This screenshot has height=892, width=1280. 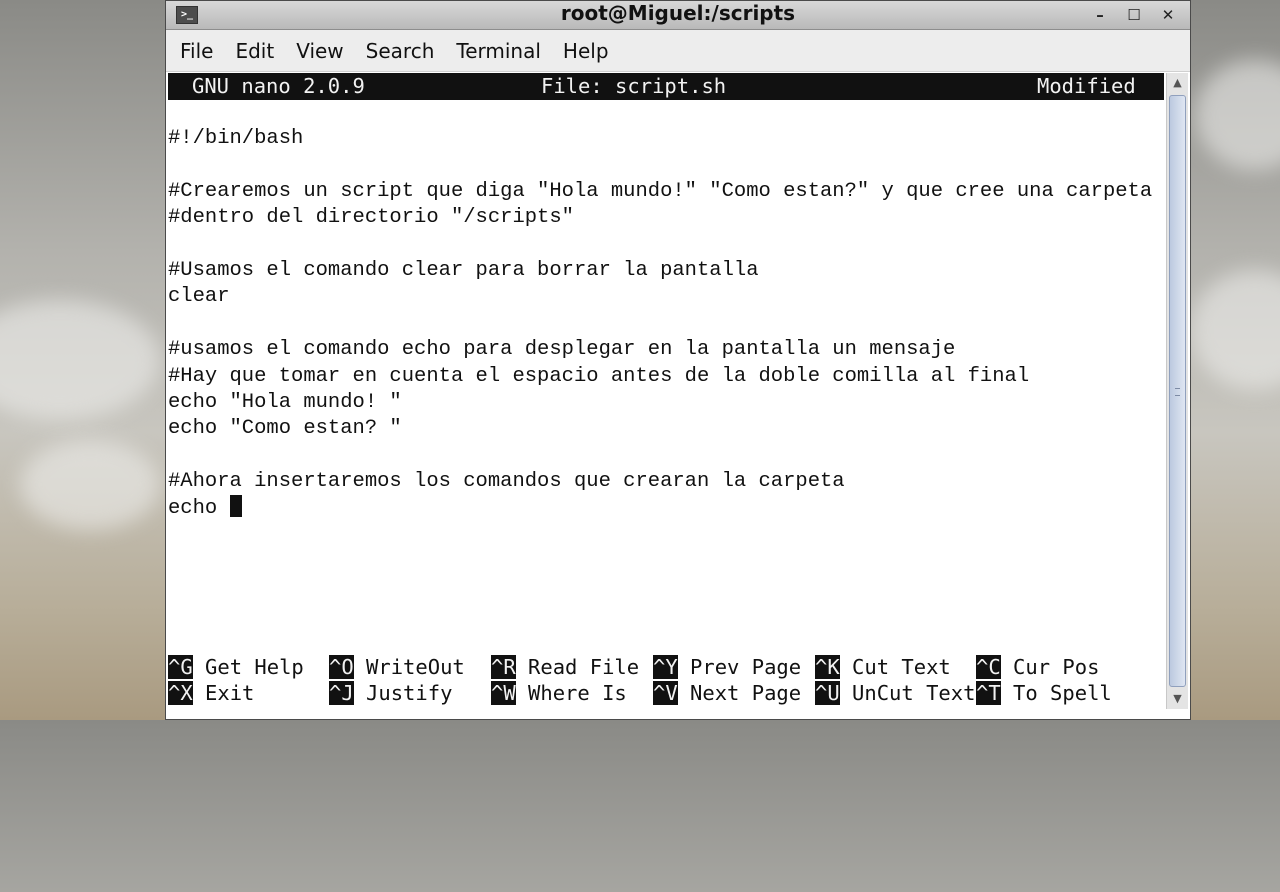 I want to click on shortcut-exit: ^X Exit, so click(x=211, y=693).